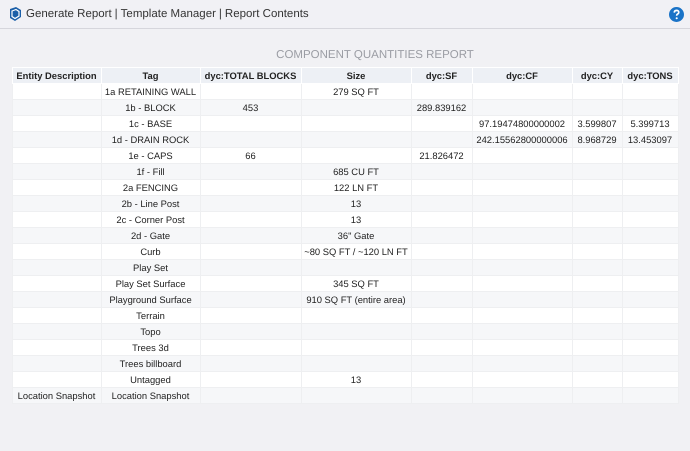 This screenshot has height=451, width=690. I want to click on table-cell: 2a FENCING, so click(150, 188).